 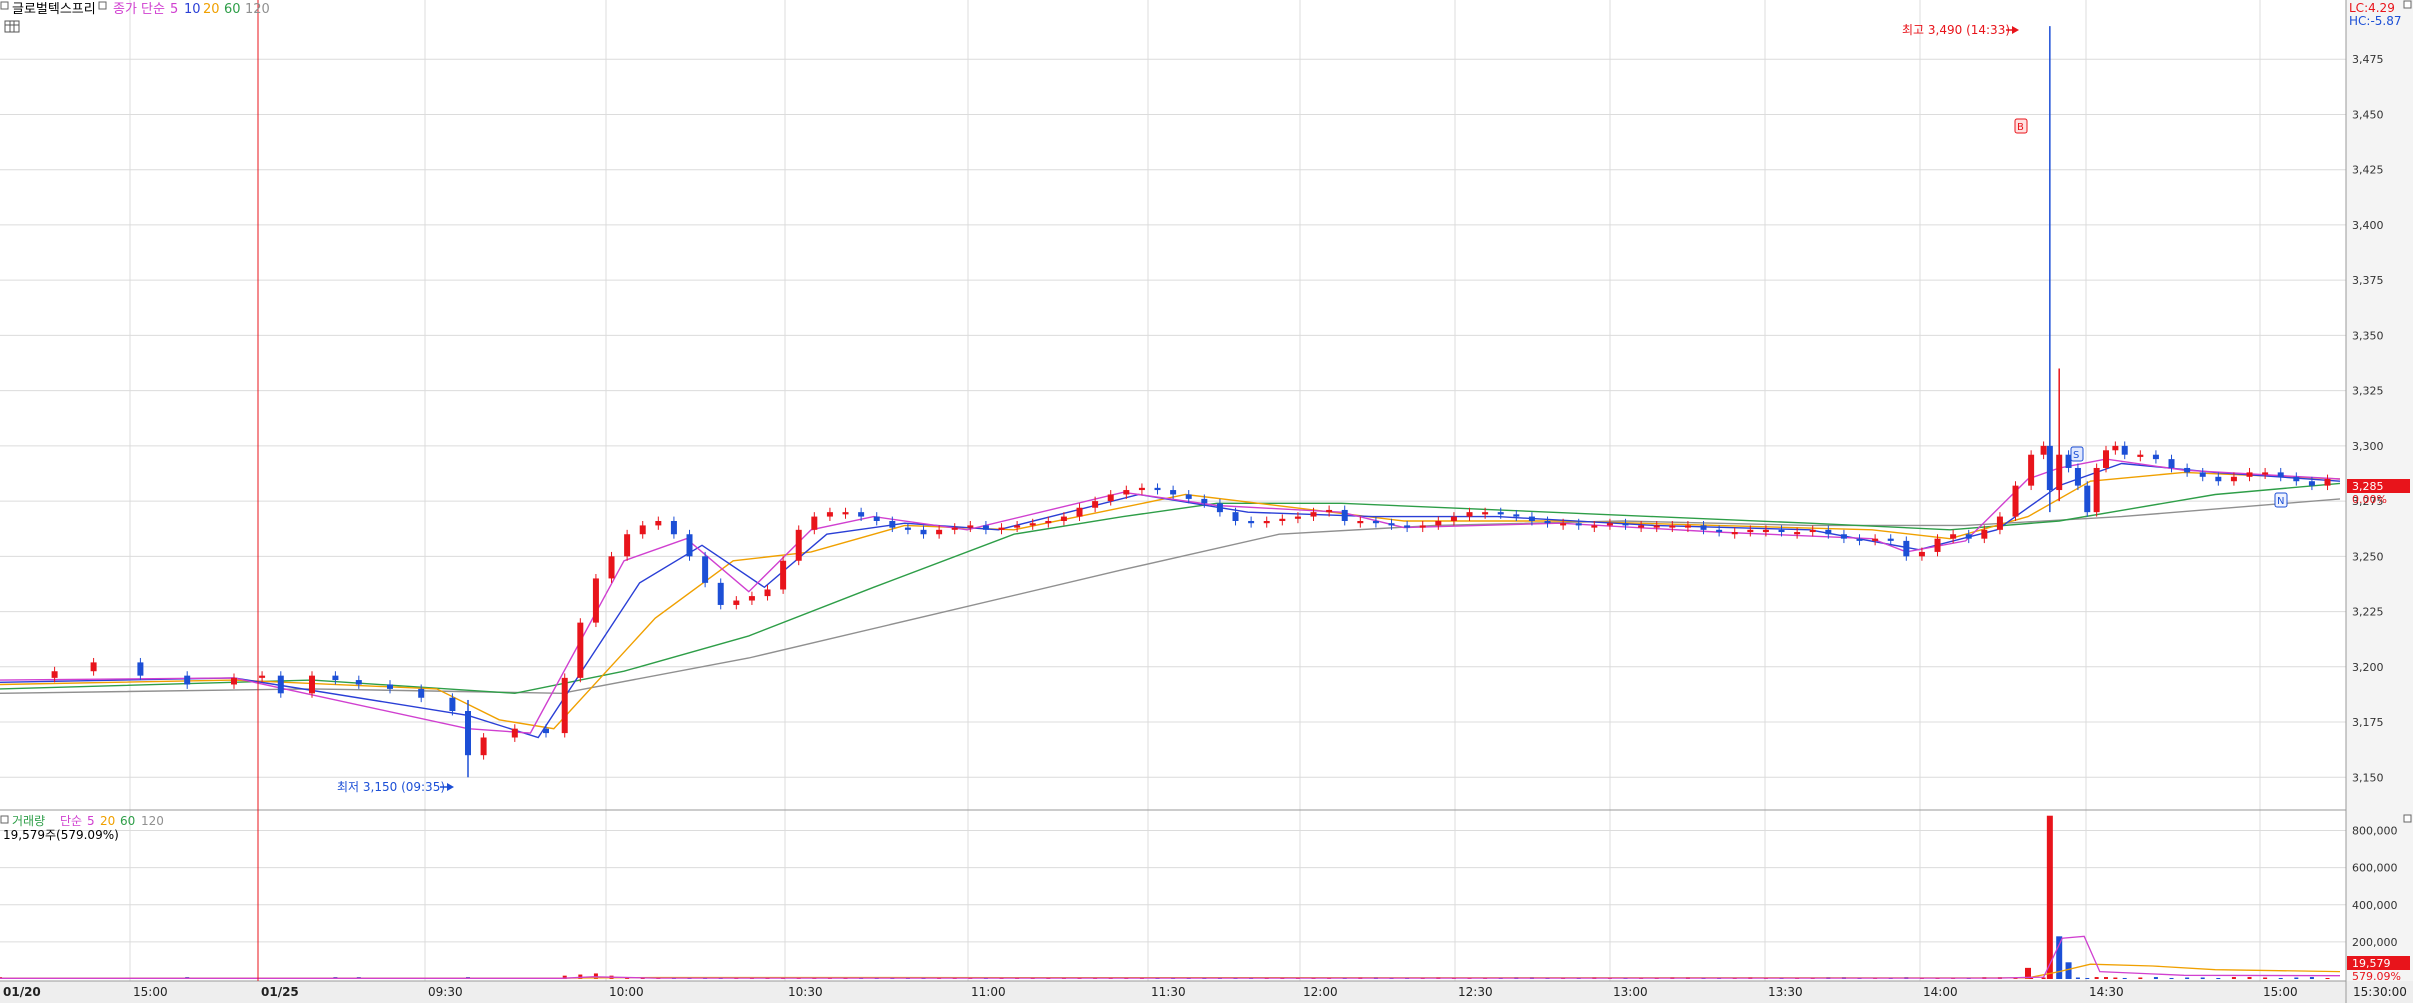 I want to click on high-label: 최고 3,490 (14:33), so click(x=1956, y=30).